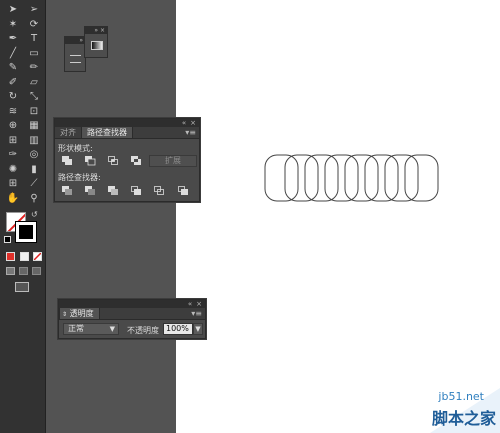 The image size is (500, 433). Describe the element at coordinates (34, 9) in the screenshot. I see `direct-selection-tool-icon: ➢` at that location.